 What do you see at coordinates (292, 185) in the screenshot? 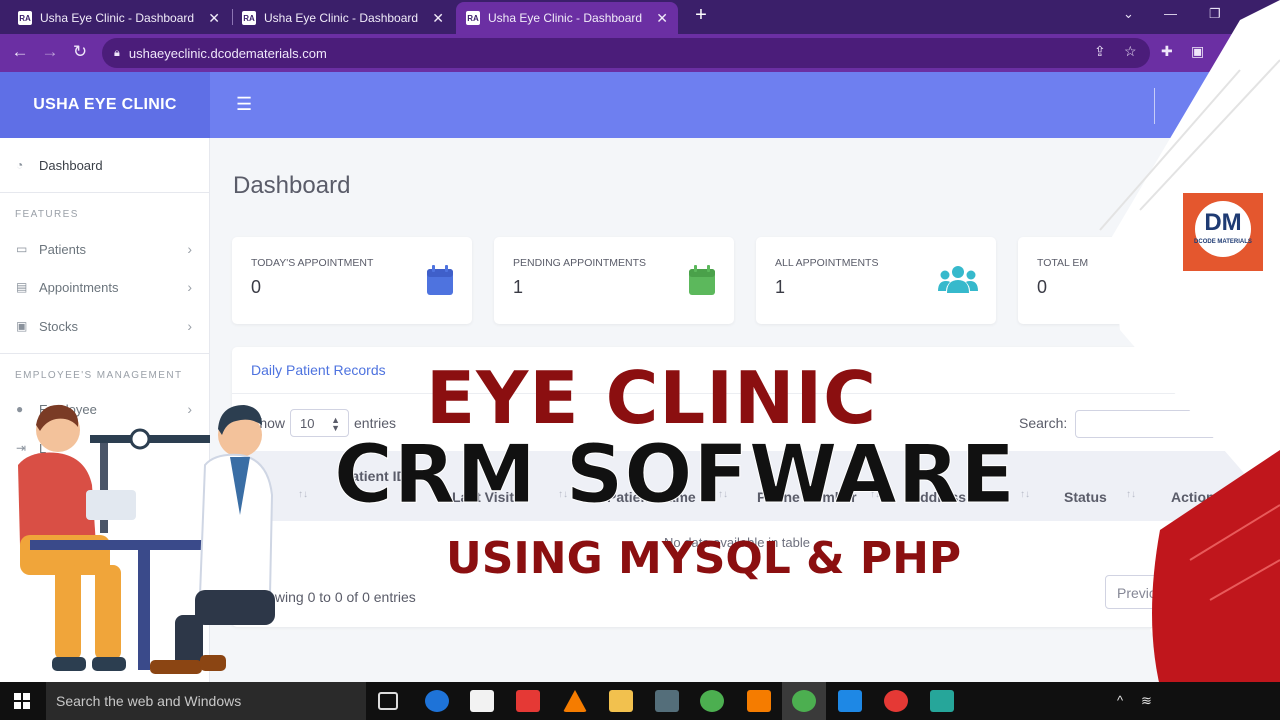
I see `page-title: Dashboard` at bounding box center [292, 185].